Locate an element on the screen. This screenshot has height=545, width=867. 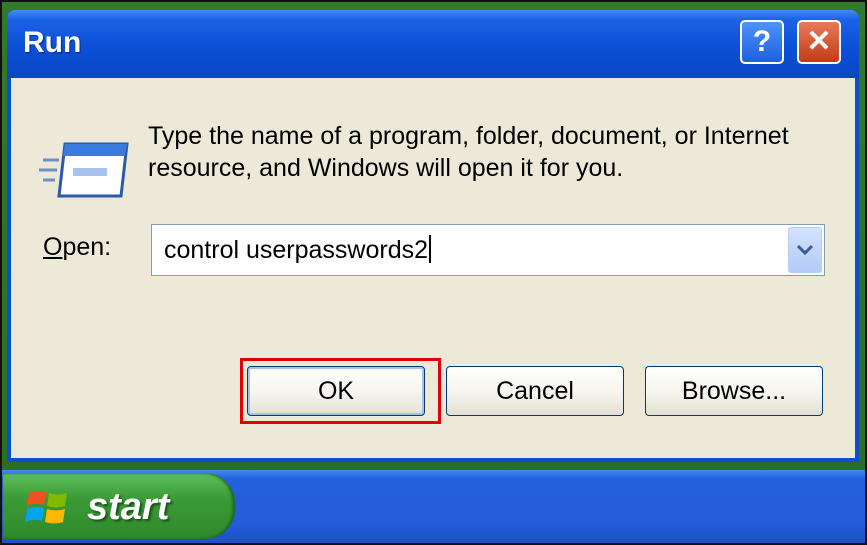
chevron-down-icon is located at coordinates (805, 250).